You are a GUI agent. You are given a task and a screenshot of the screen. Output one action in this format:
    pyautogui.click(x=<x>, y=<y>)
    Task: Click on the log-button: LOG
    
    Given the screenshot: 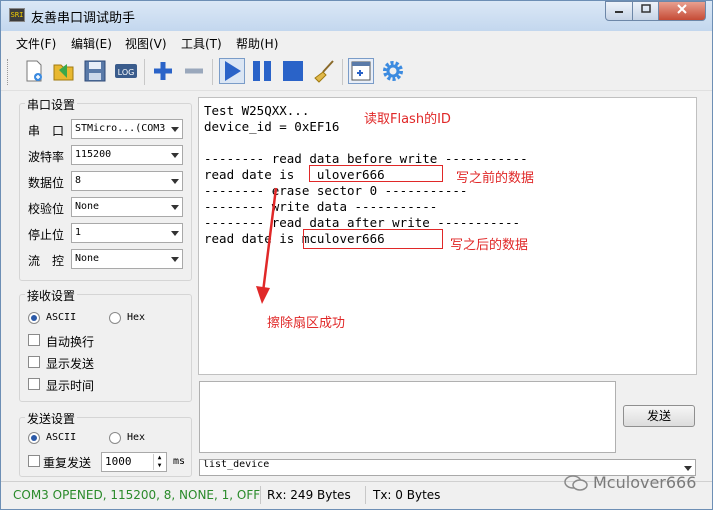 What is the action you would take?
    pyautogui.click(x=126, y=71)
    